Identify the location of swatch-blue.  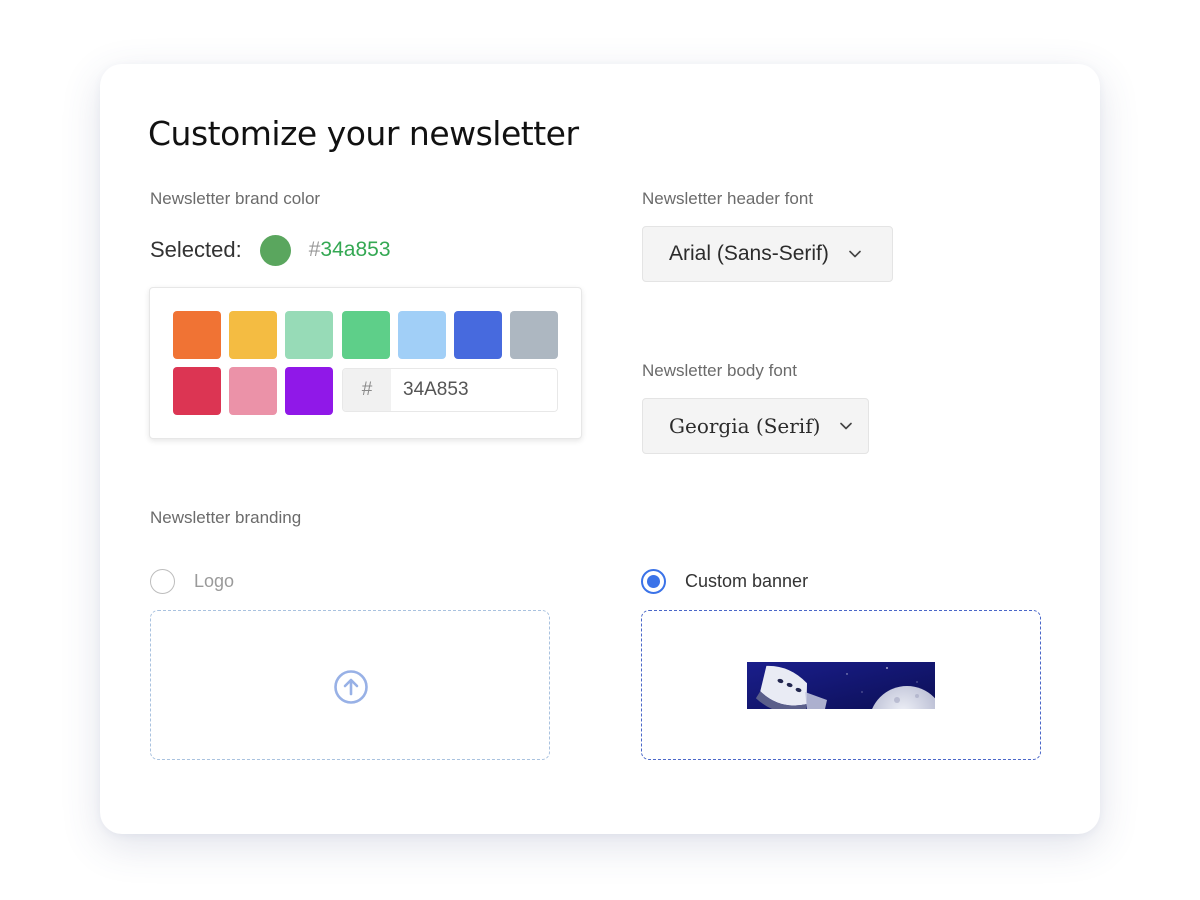
(478, 335).